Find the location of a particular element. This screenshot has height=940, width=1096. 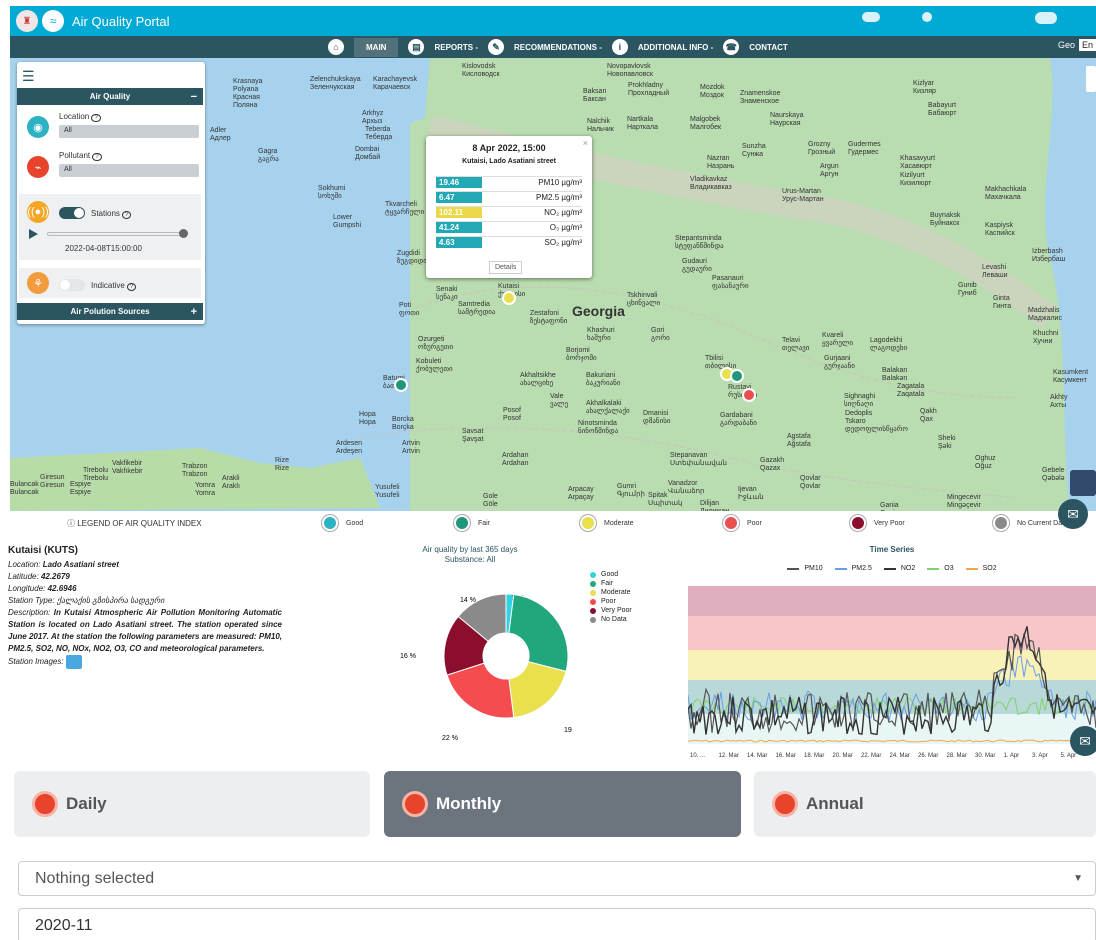

home-icon: ⌂ is located at coordinates (336, 47).